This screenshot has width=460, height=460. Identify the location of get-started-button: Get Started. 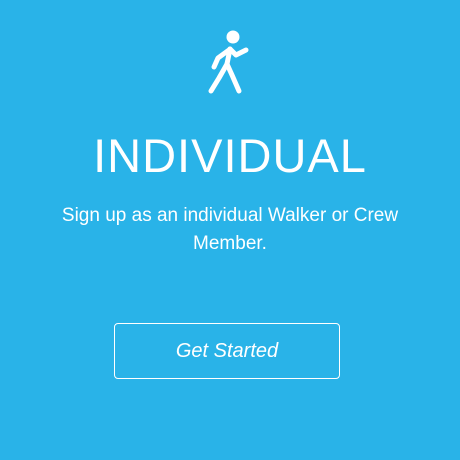
(227, 351).